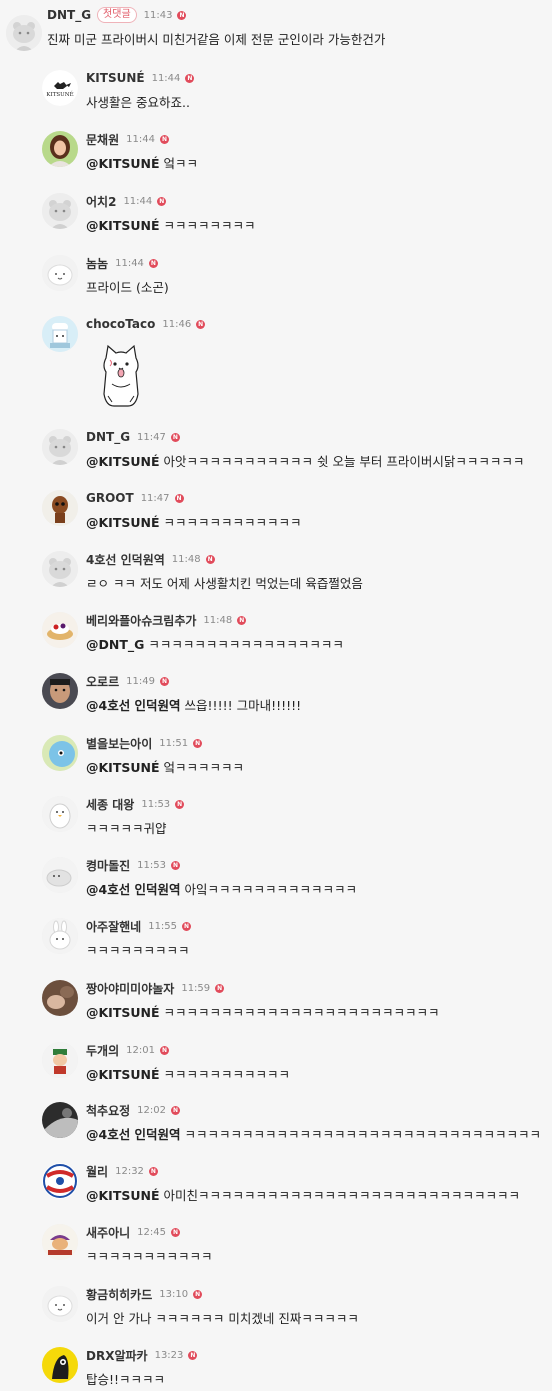 This screenshot has width=552, height=1391. What do you see at coordinates (135, 804) in the screenshot?
I see `comment-header: 세종 대왕 11:53 N` at bounding box center [135, 804].